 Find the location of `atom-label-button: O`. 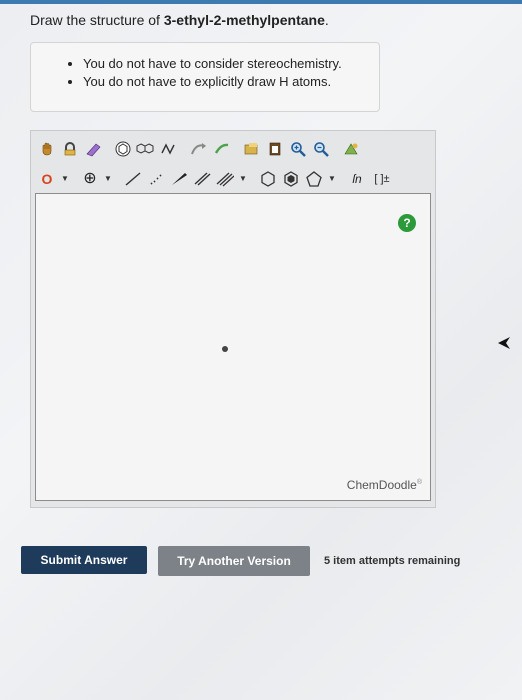

atom-label-button: O is located at coordinates (47, 179).